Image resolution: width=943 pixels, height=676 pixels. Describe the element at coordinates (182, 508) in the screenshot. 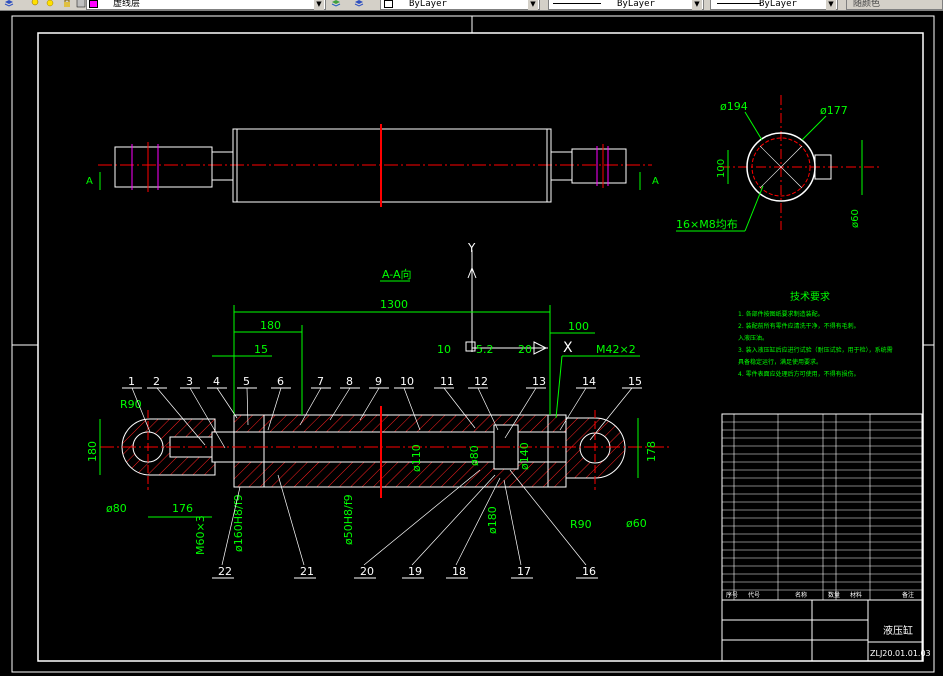

I see `dim-176: 176` at that location.